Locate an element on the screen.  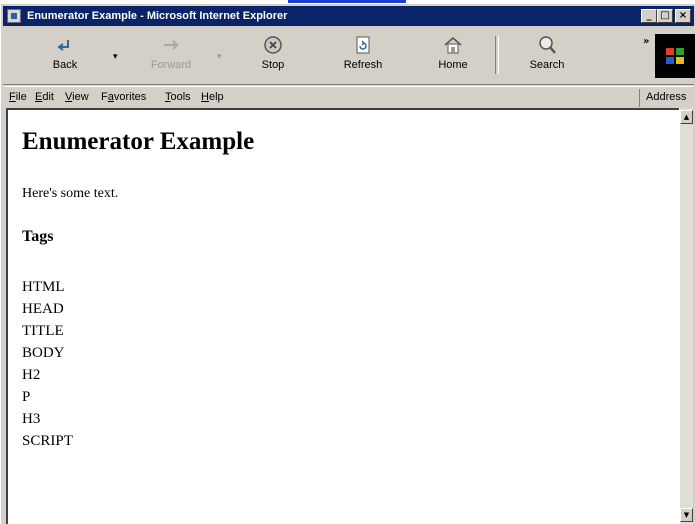
scroll-up-icon: ▲ is located at coordinates (686, 117).